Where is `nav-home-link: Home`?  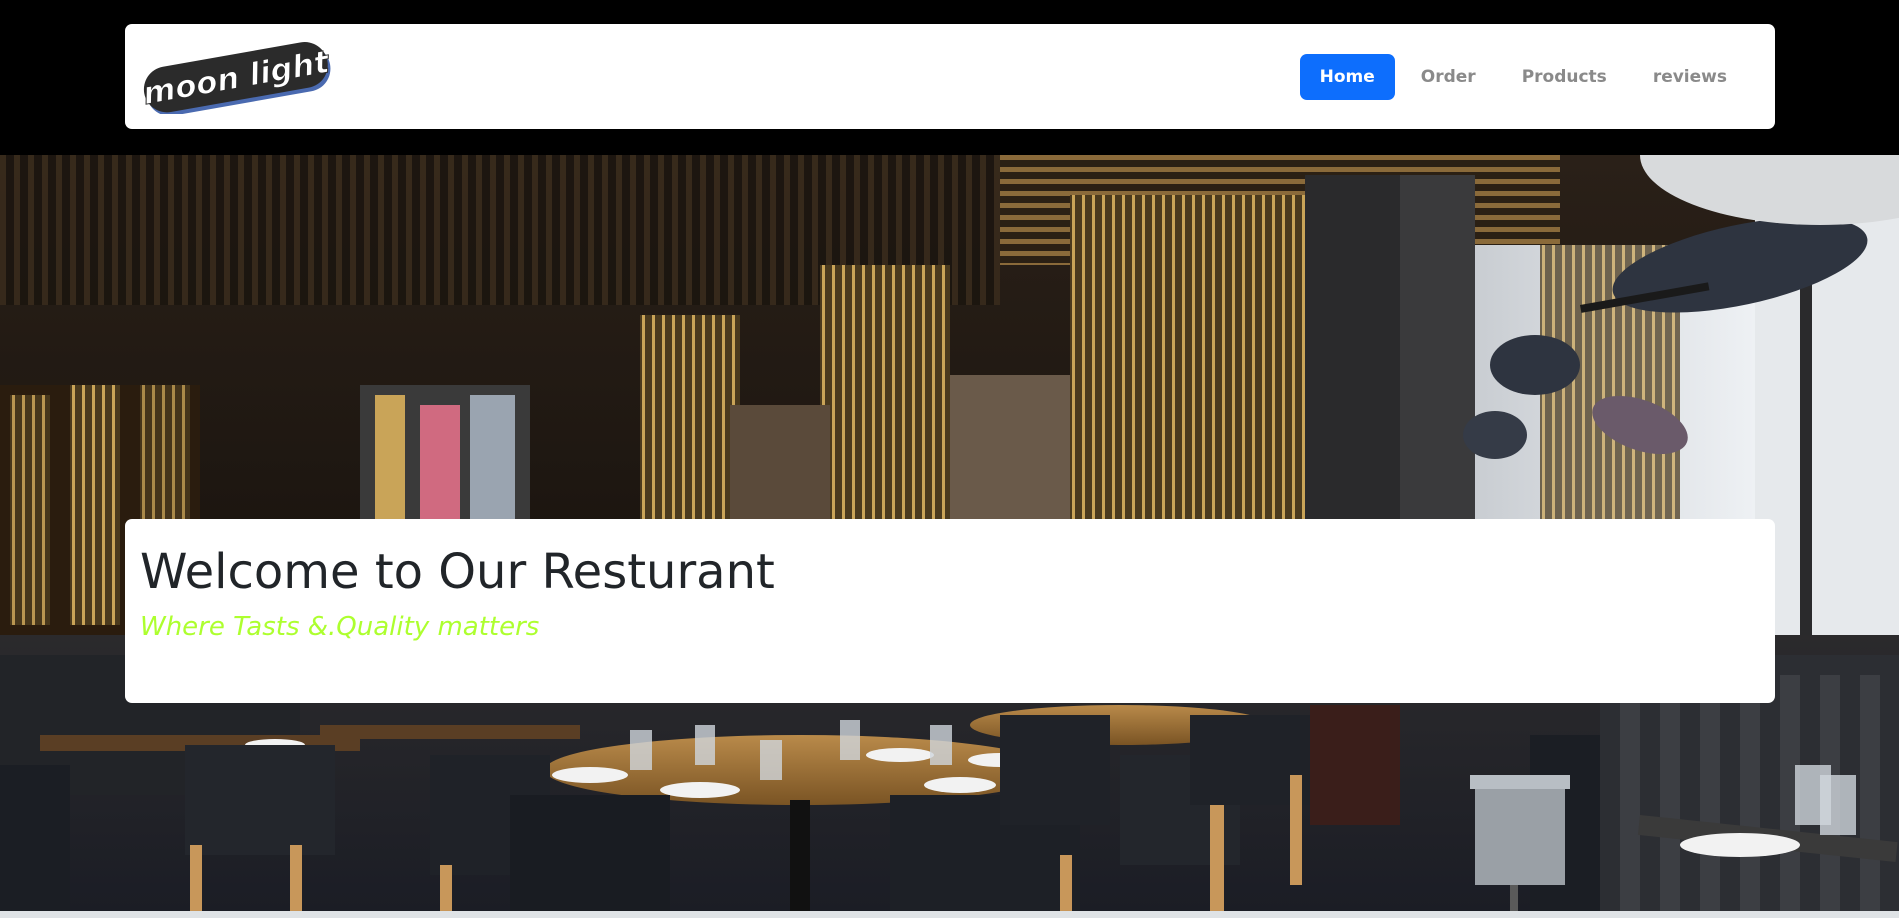
nav-home-link: Home is located at coordinates (1347, 77).